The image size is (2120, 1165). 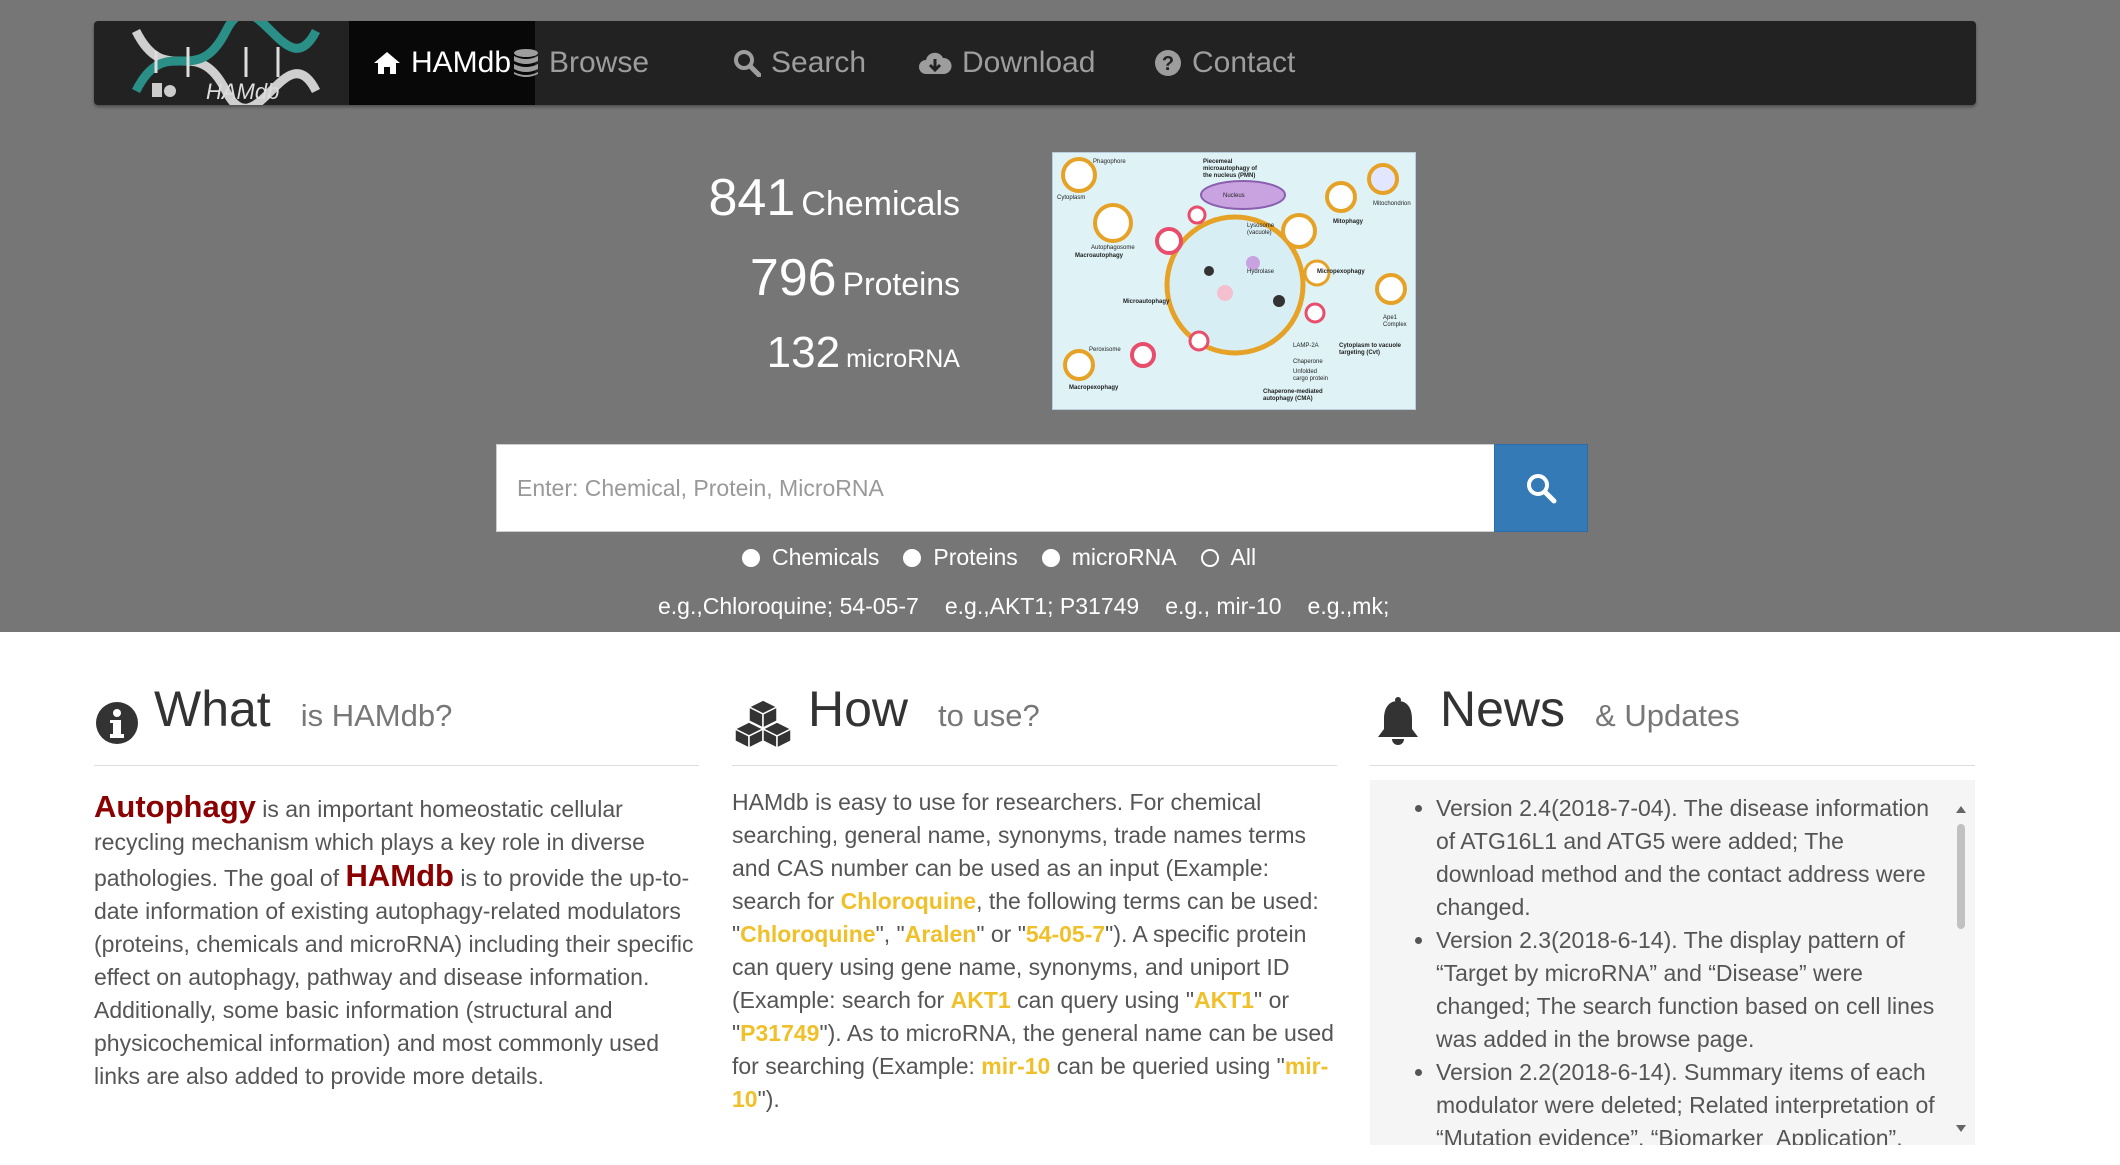 I want to click on database-icon, so click(x=526, y=63).